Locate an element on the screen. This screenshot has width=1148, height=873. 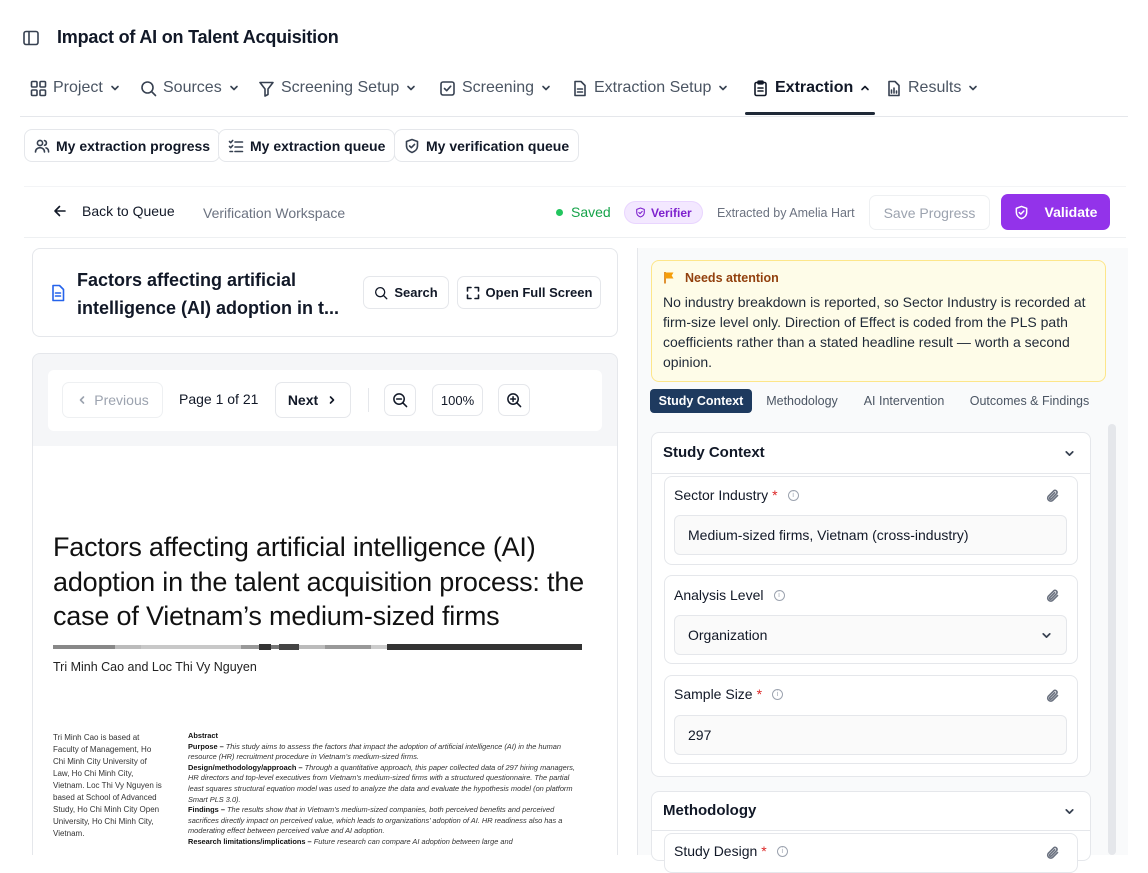
button-label: My extraction queue is located at coordinates (318, 145).